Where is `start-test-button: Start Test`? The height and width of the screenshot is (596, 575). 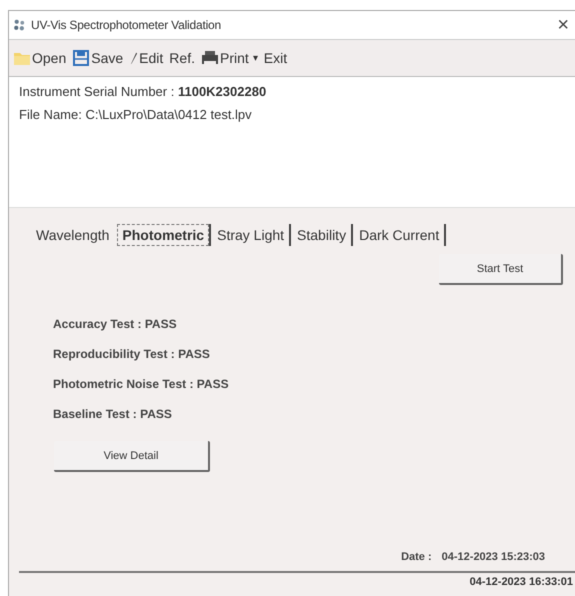
start-test-button: Start Test is located at coordinates (501, 269).